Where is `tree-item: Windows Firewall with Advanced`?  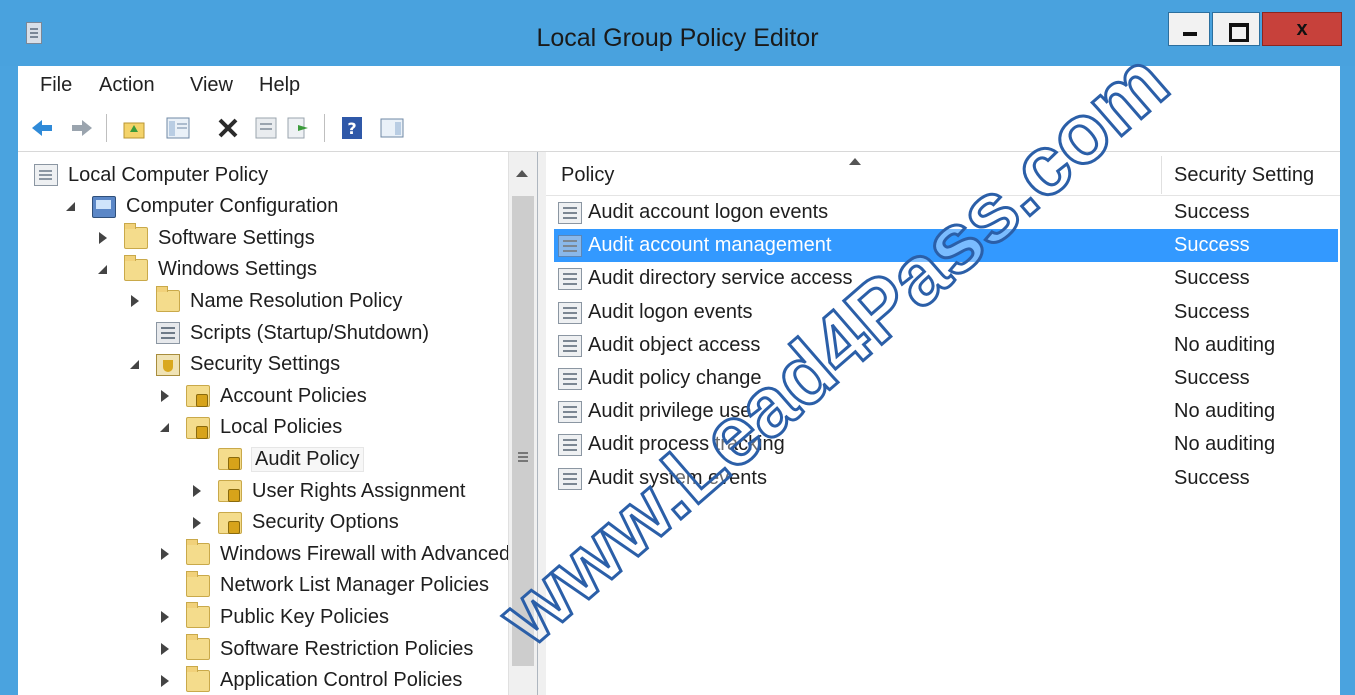
tree-item: Windows Firewall with Advanced is located at coordinates (334, 554).